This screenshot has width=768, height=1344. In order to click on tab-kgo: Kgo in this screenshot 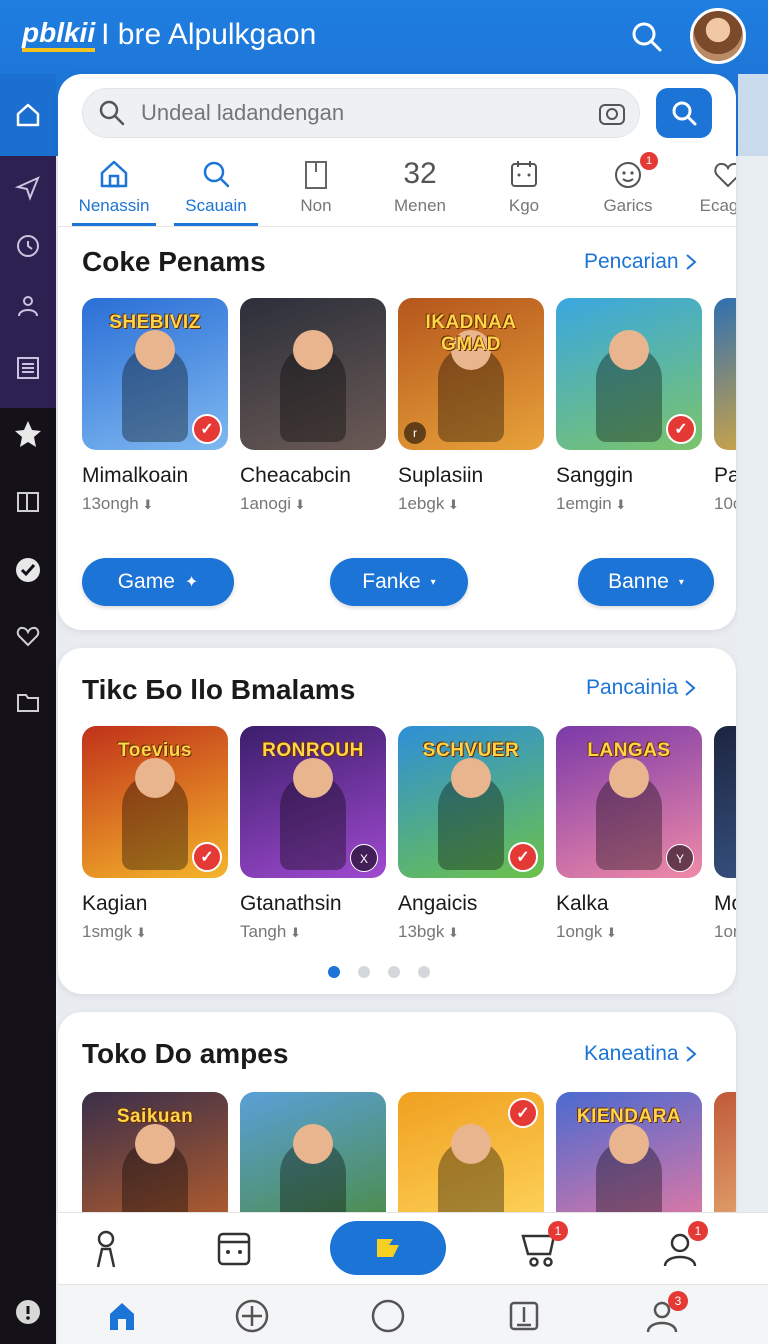, I will do `click(524, 190)`.